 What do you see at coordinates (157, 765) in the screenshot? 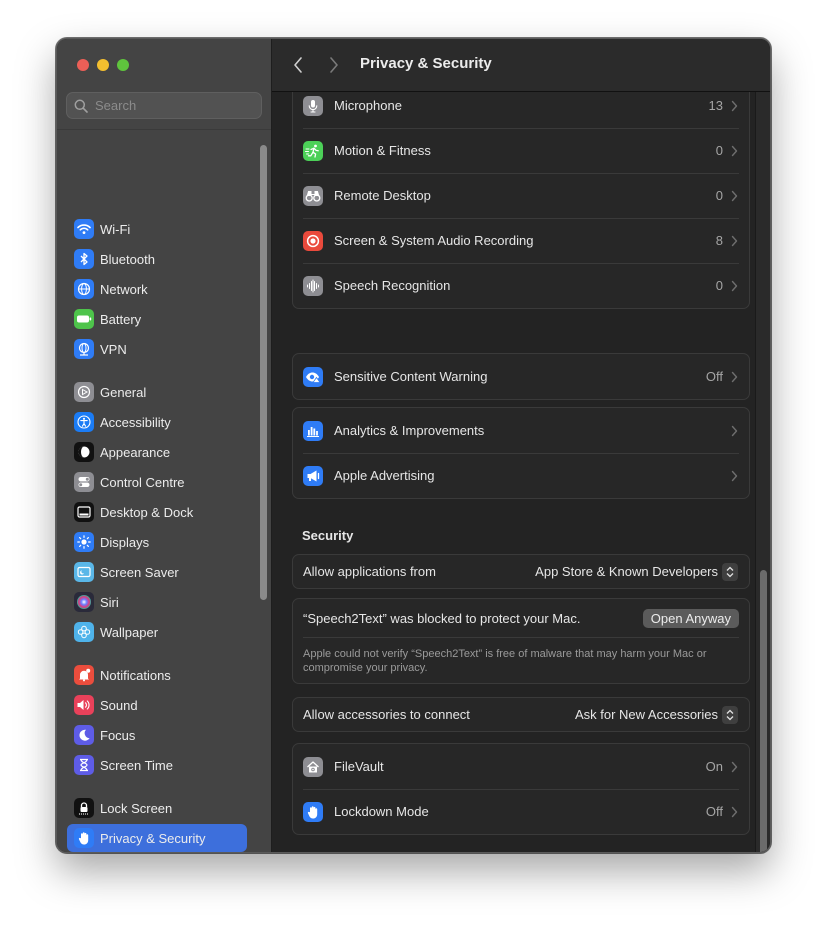
I see `sidebar-item-screen-time: Screen Time` at bounding box center [157, 765].